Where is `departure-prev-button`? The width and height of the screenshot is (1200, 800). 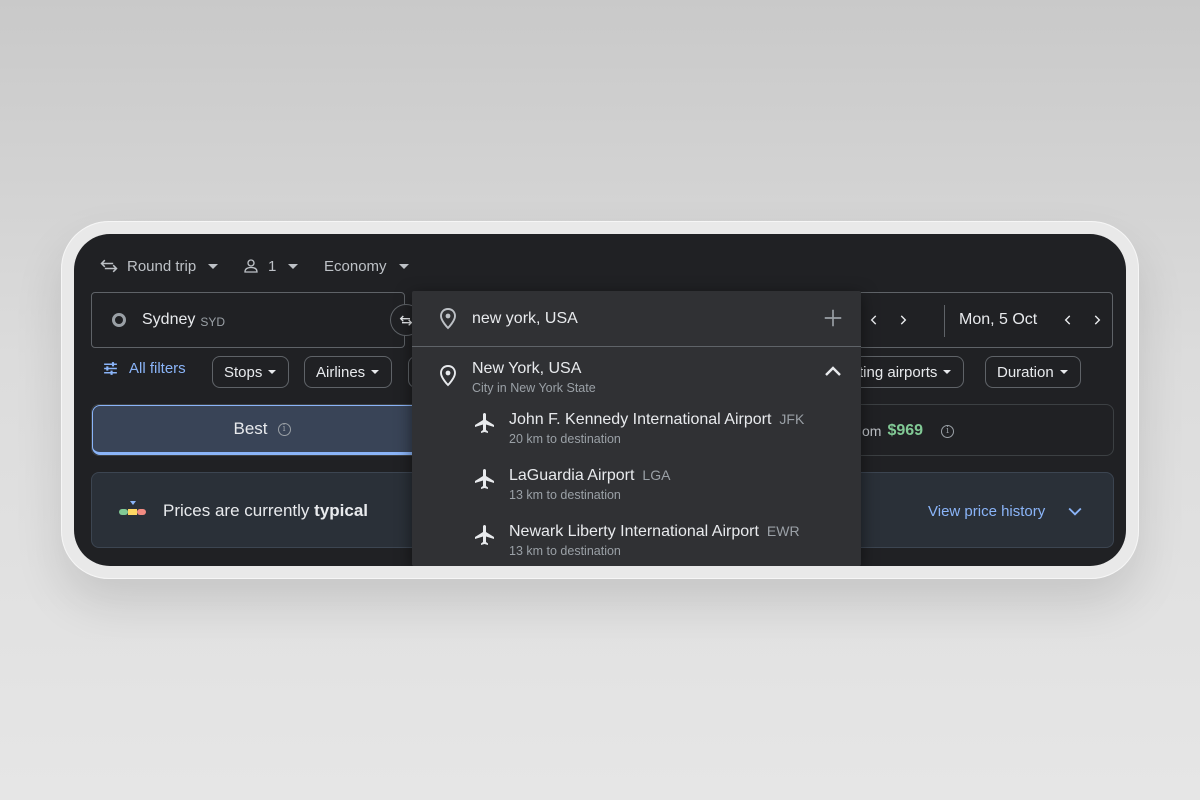
departure-prev-button is located at coordinates (874, 320).